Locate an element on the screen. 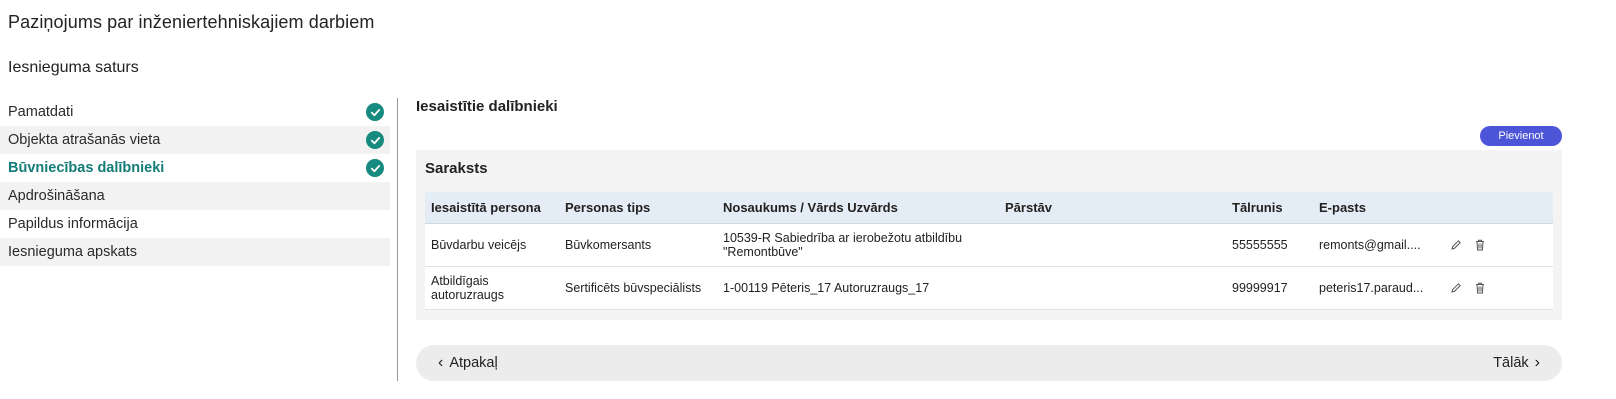 The height and width of the screenshot is (399, 1616). column-header-type: Personas tips is located at coordinates (640, 207).